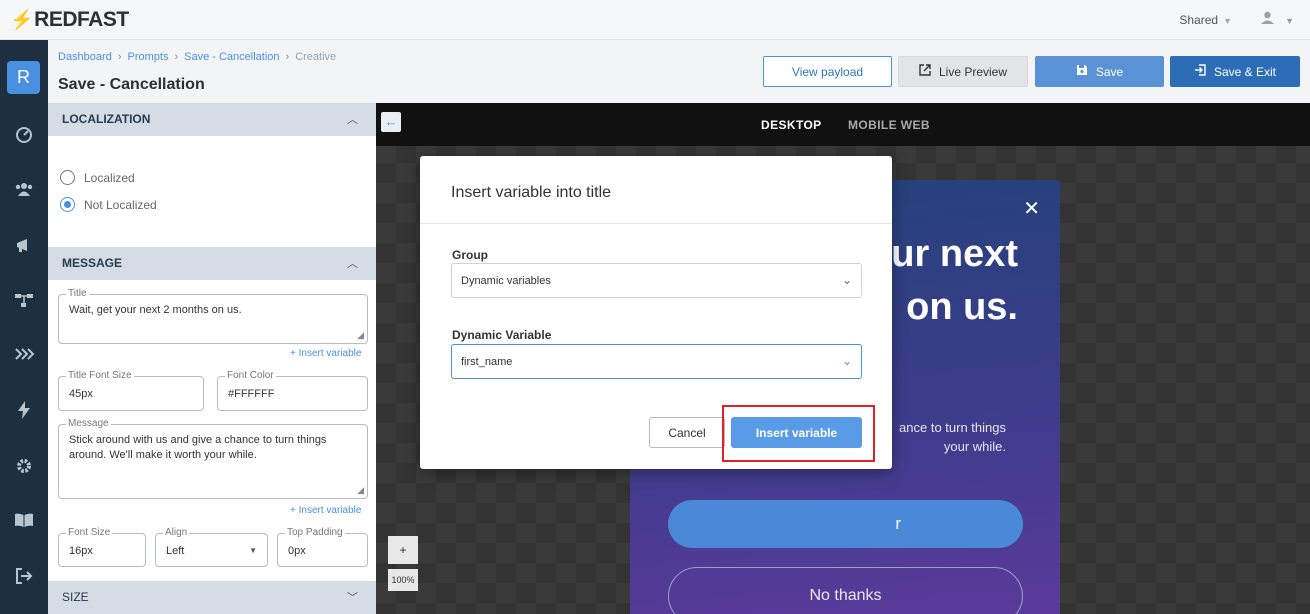 This screenshot has width=1310, height=614. I want to click on title-font-size-input: Title Font Size 45px, so click(131, 390).